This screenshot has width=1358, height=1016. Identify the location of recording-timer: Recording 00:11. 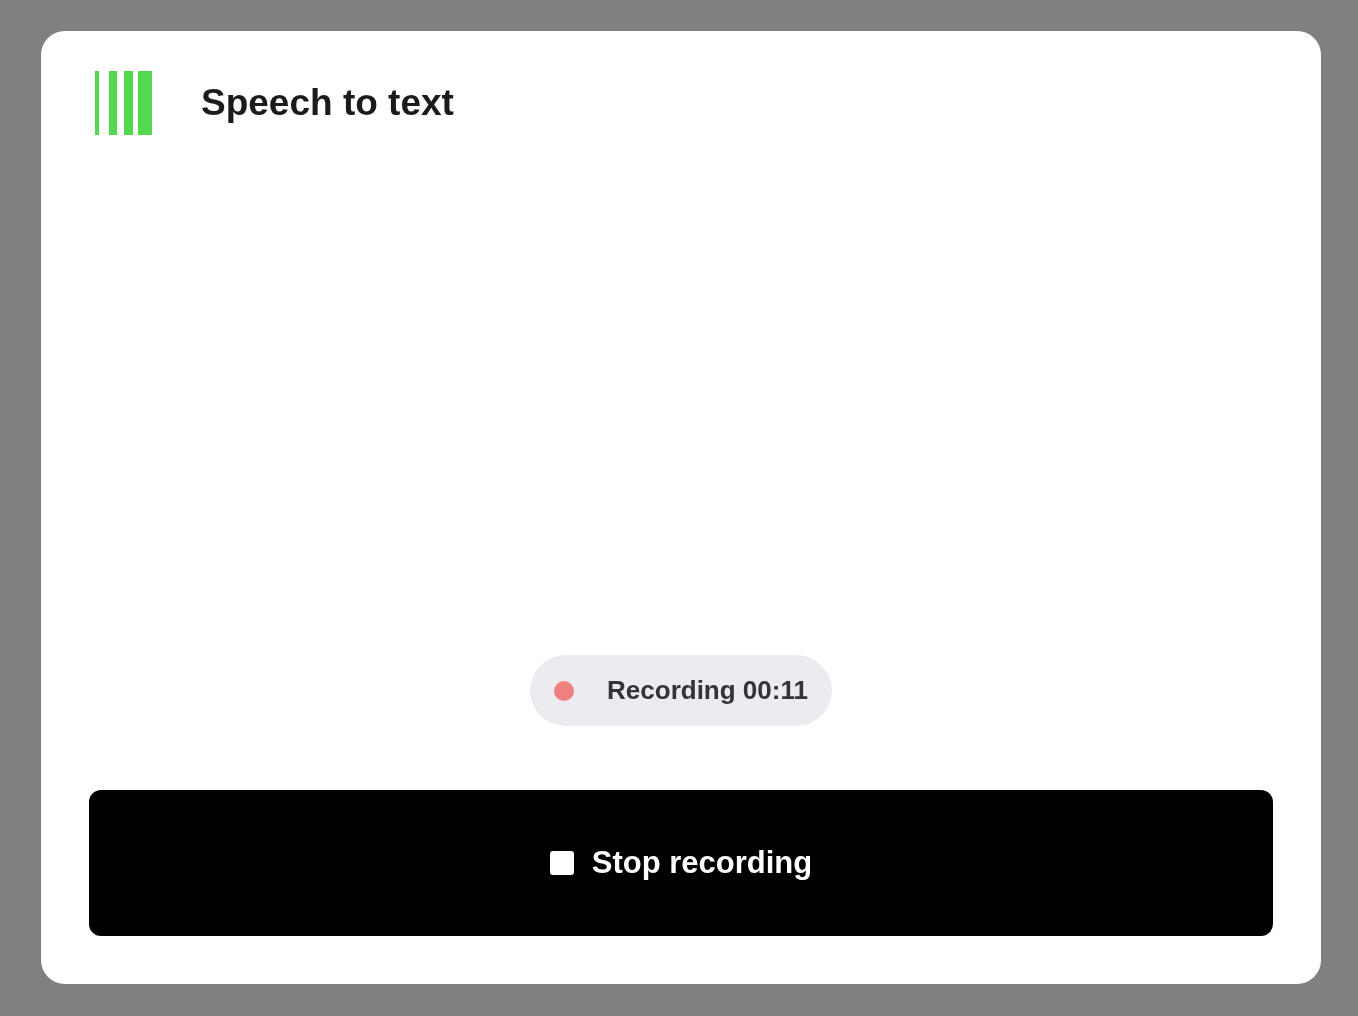
(707, 690).